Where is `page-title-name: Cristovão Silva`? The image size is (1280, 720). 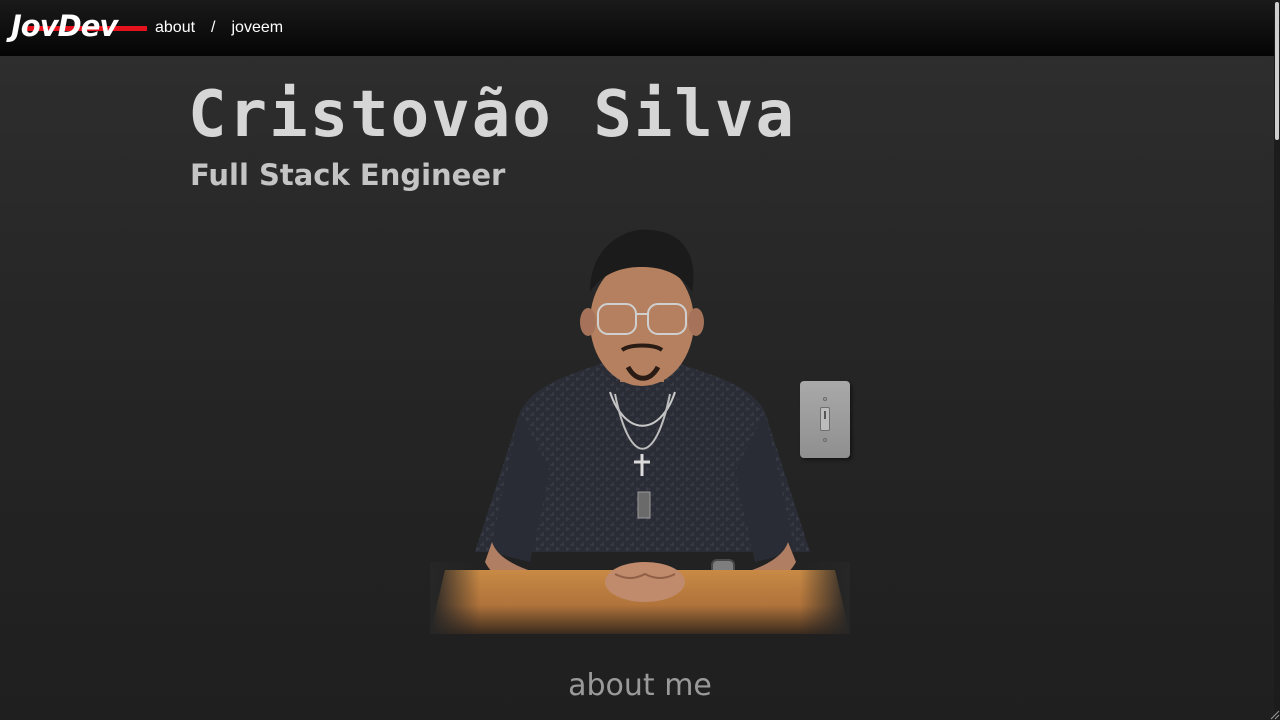 page-title-name: Cristovão Silva is located at coordinates (492, 115).